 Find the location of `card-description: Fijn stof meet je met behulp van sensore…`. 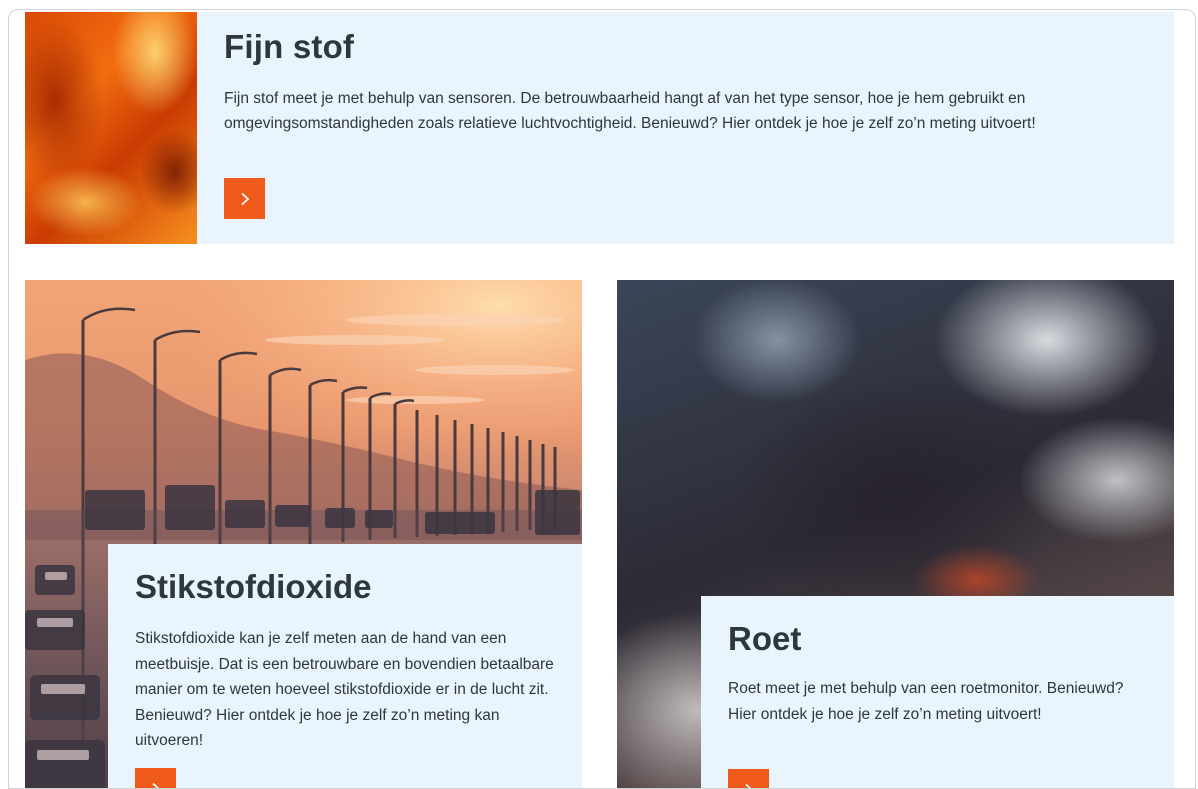

card-description: Fijn stof meet je met behulp van sensore… is located at coordinates (679, 111).